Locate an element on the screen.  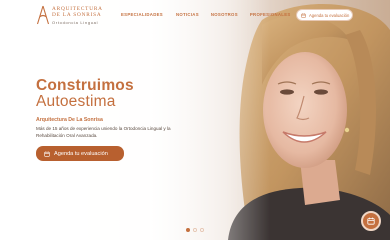
header-cta-label: Agenda tu evaluación is located at coordinates (329, 15).